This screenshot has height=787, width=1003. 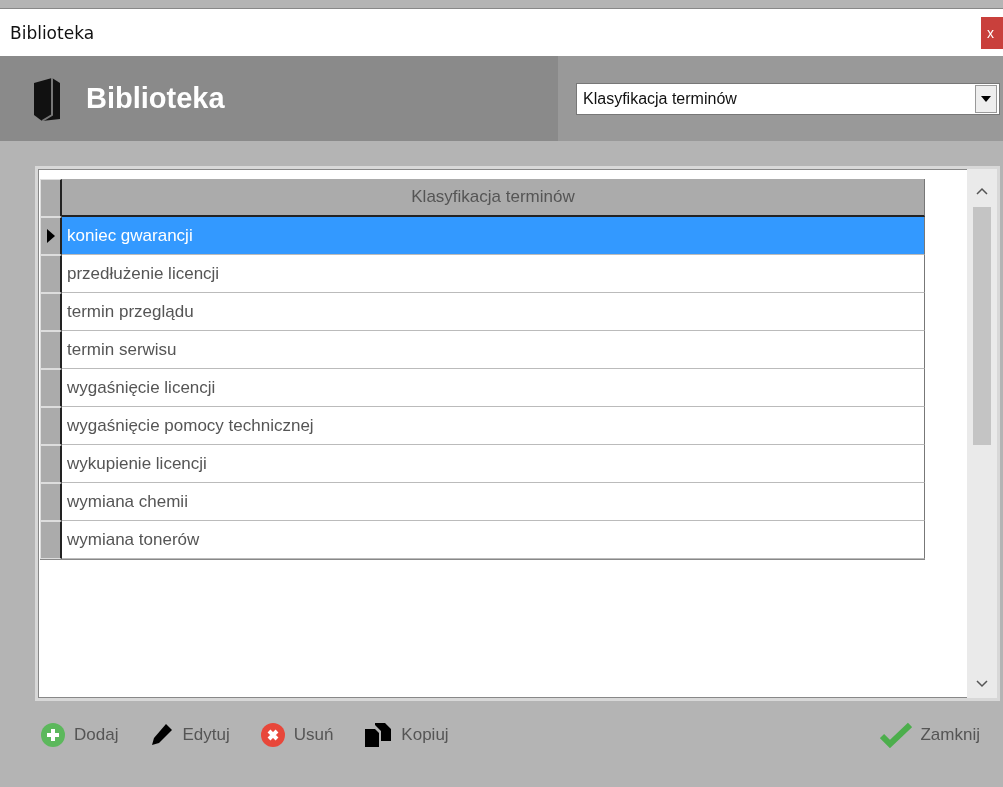 I want to click on copy-button: Kopiuj, so click(x=406, y=735).